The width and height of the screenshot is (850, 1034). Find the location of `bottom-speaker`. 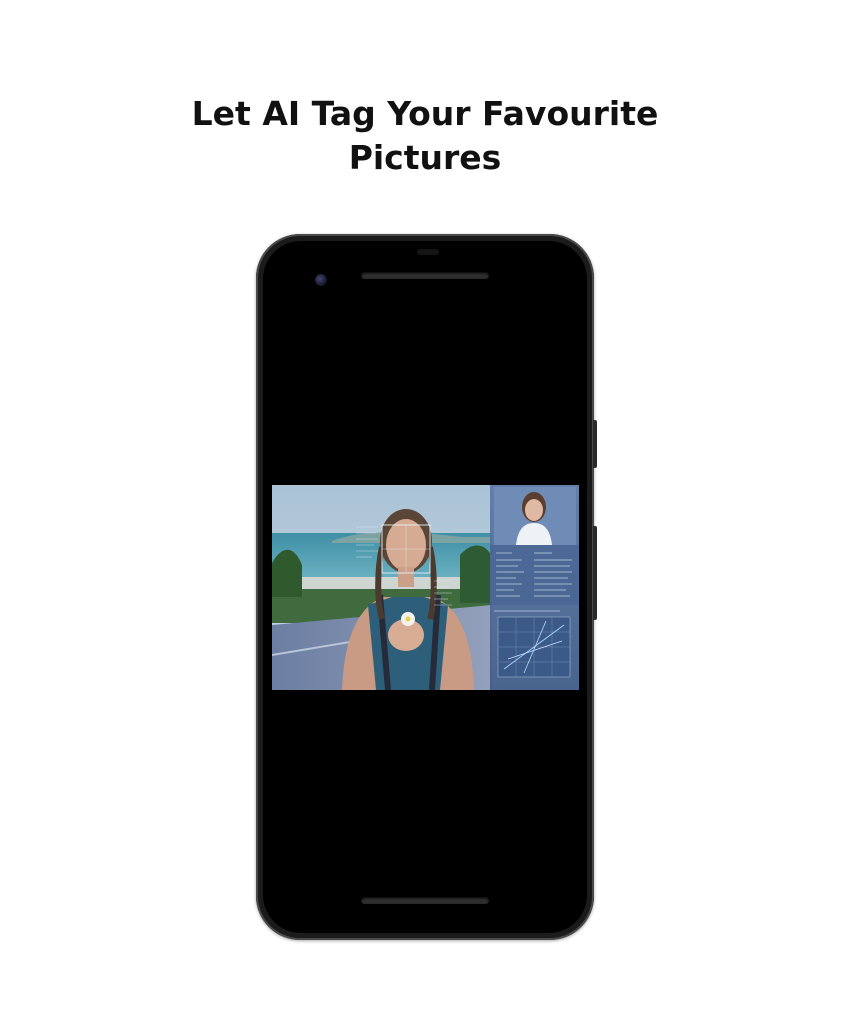

bottom-speaker is located at coordinates (425, 900).